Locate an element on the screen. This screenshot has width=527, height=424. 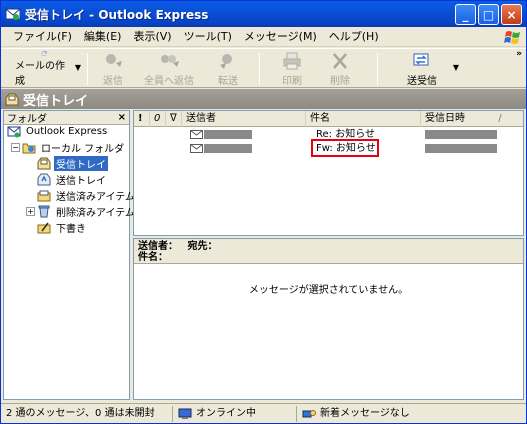
message-list-header: ! 0 ᐁ 送信者 件名 受信日時 / is located at coordinates (328, 119).